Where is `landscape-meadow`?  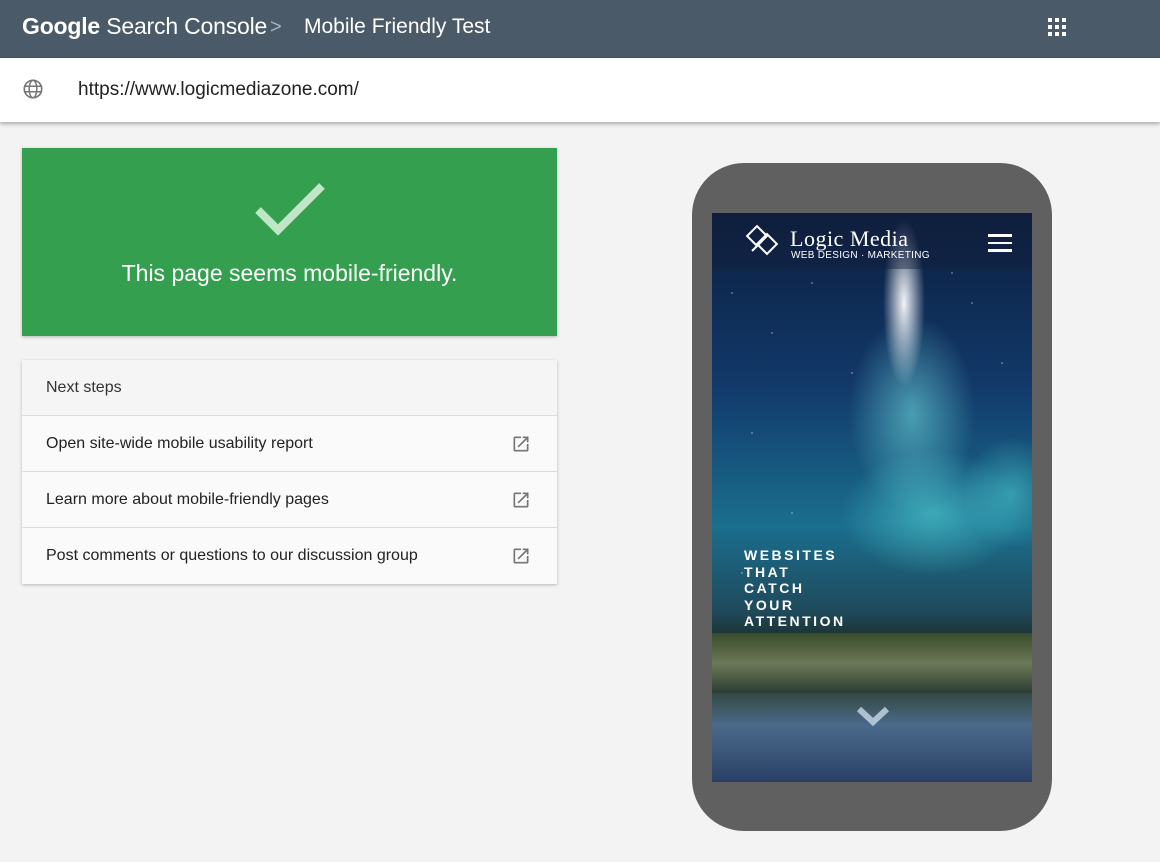
landscape-meadow is located at coordinates (872, 663).